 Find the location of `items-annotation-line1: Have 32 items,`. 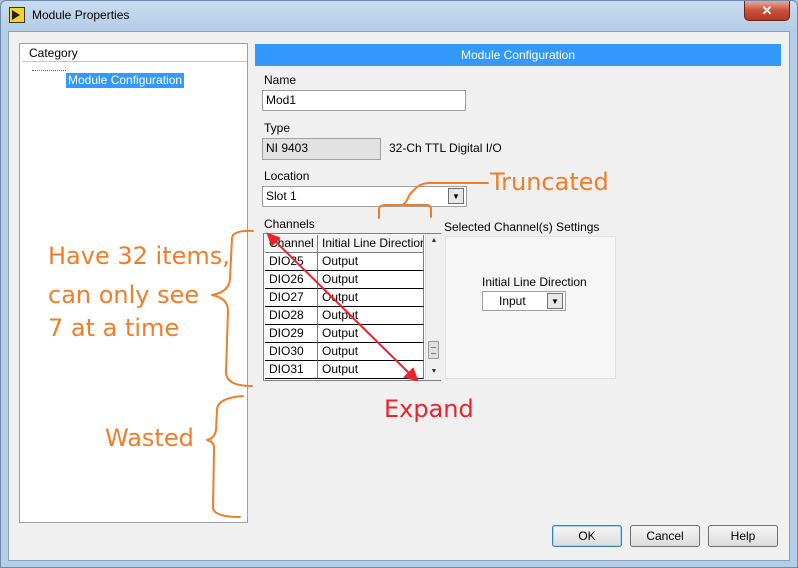

items-annotation-line1: Have 32 items, is located at coordinates (139, 256).